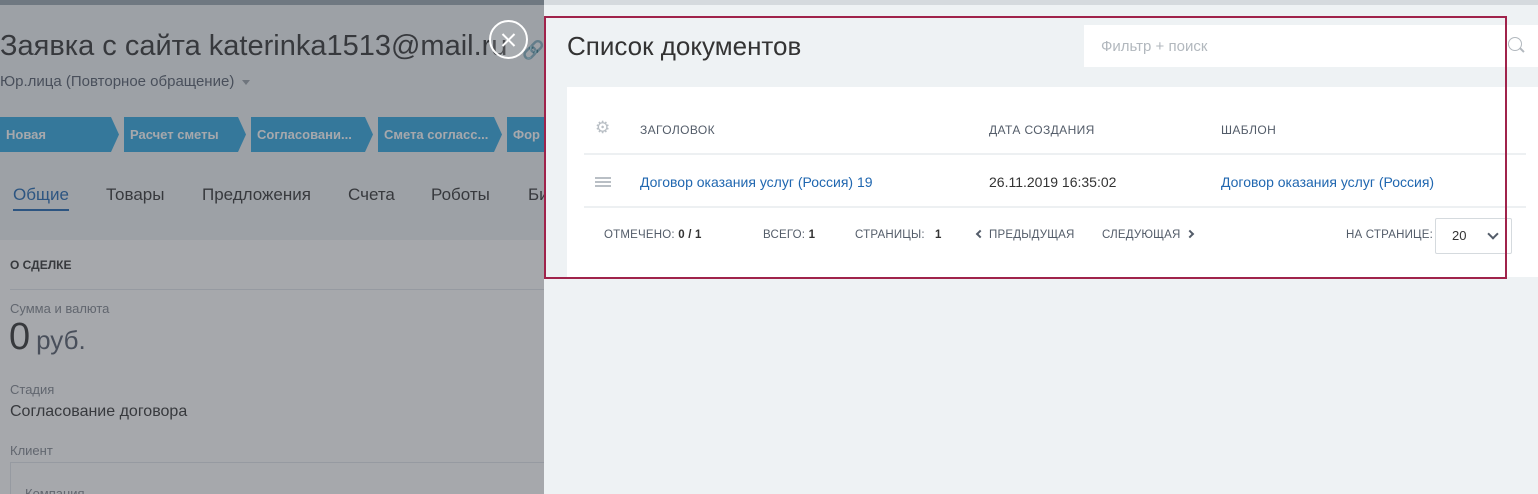 This screenshot has height=494, width=1538. What do you see at coordinates (784, 235) in the screenshot?
I see `total-label: ВСЕГО:` at bounding box center [784, 235].